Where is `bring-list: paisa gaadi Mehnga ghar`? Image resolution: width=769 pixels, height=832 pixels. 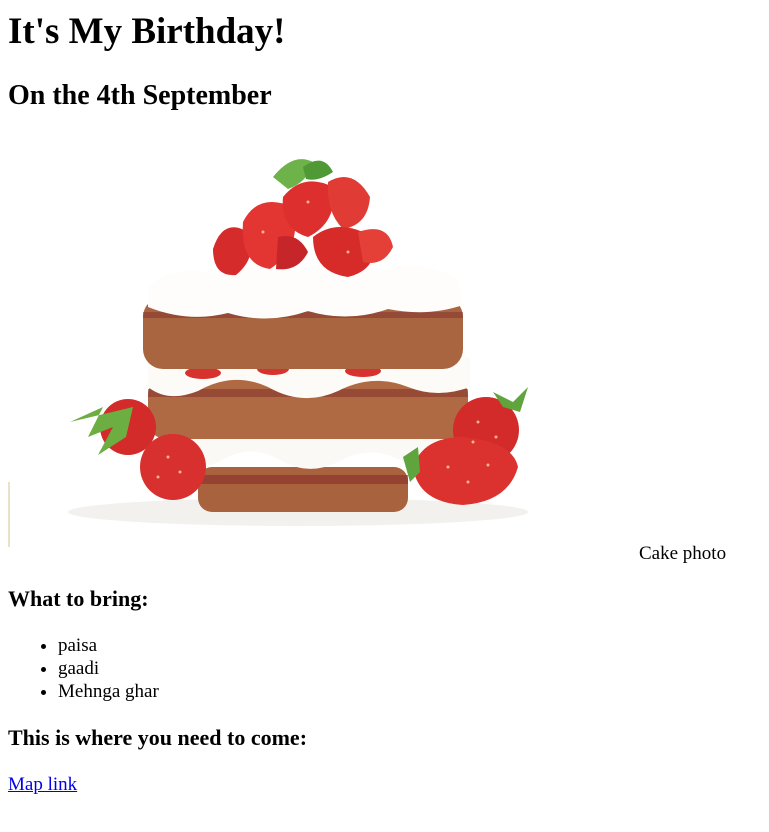 bring-list: paisa gaadi Mehnga ghar is located at coordinates (384, 668).